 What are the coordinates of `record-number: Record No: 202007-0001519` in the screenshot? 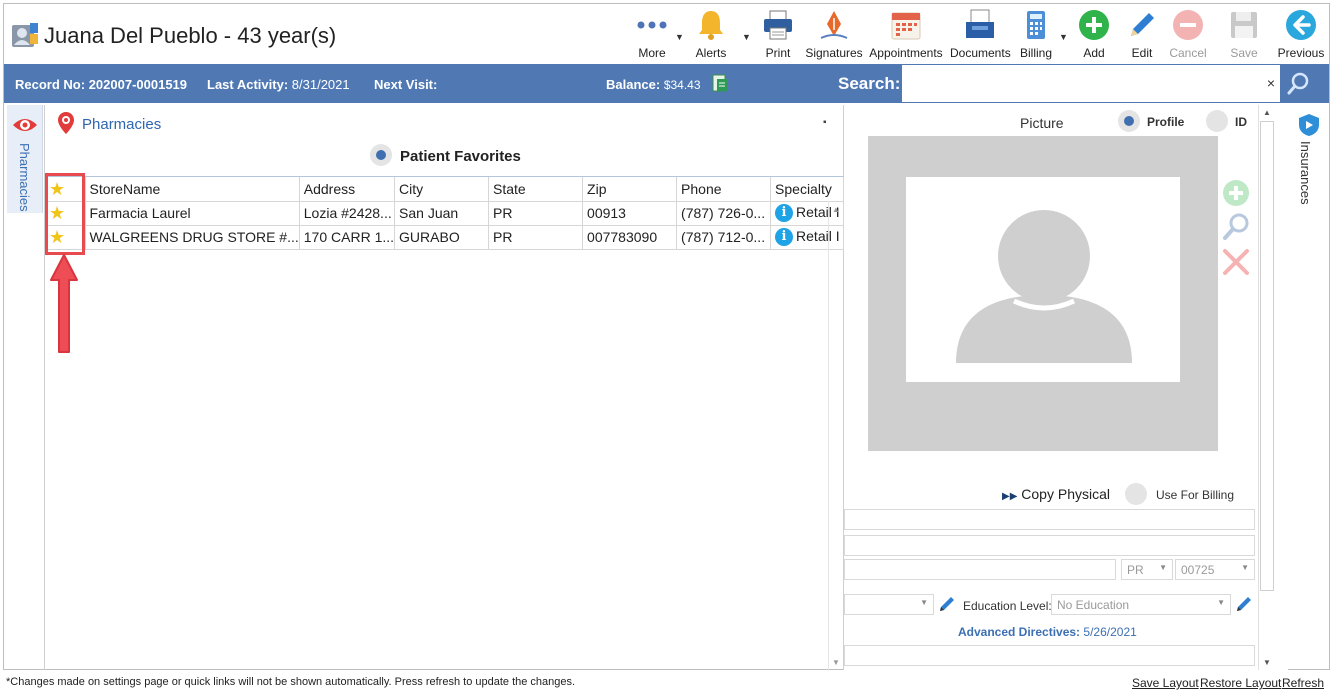 It's located at (101, 84).